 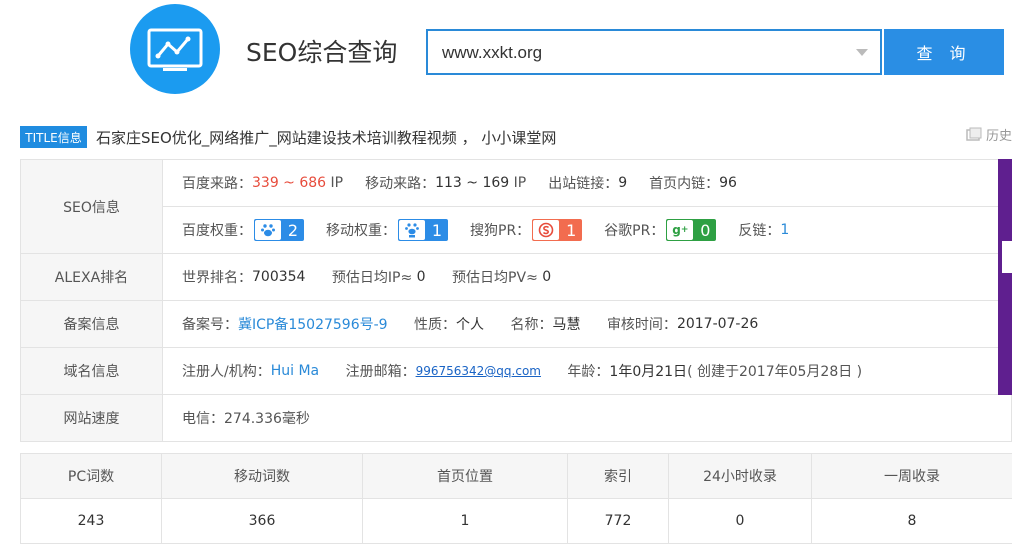 I want to click on search-input, so click(x=642, y=53).